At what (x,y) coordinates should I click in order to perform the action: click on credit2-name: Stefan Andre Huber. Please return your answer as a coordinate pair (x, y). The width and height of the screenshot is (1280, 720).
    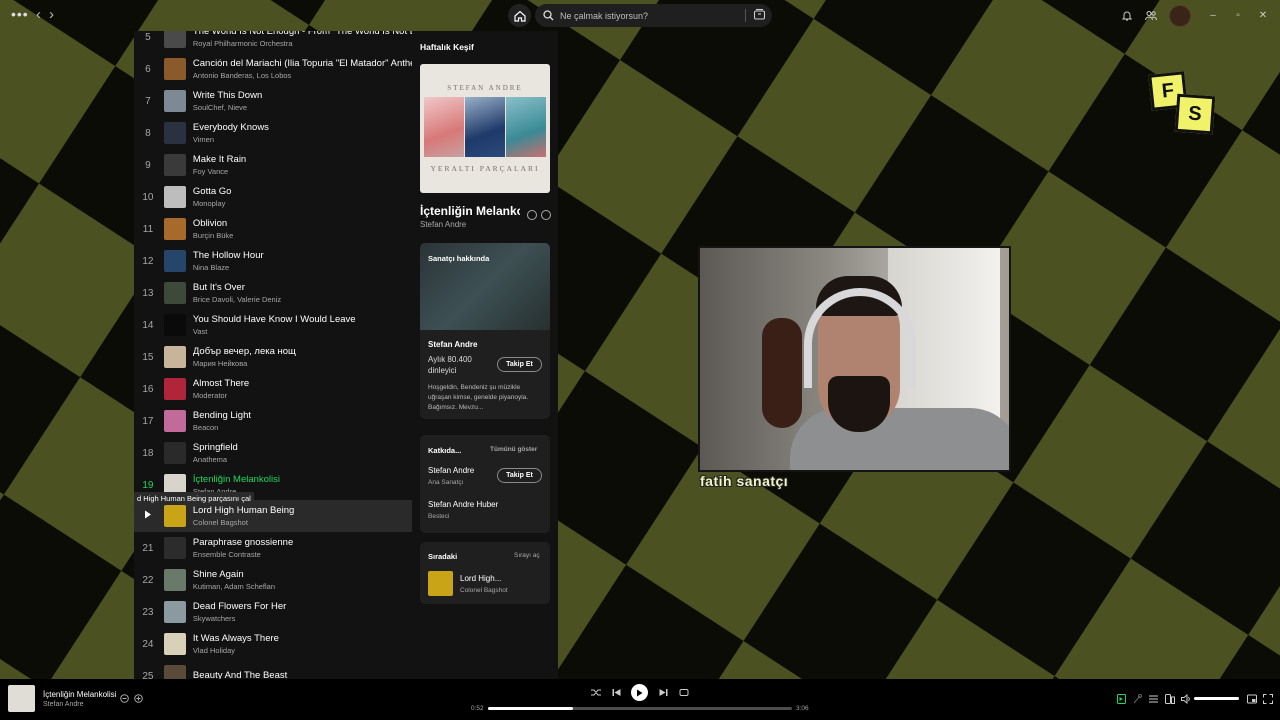
    Looking at the image, I should click on (463, 504).